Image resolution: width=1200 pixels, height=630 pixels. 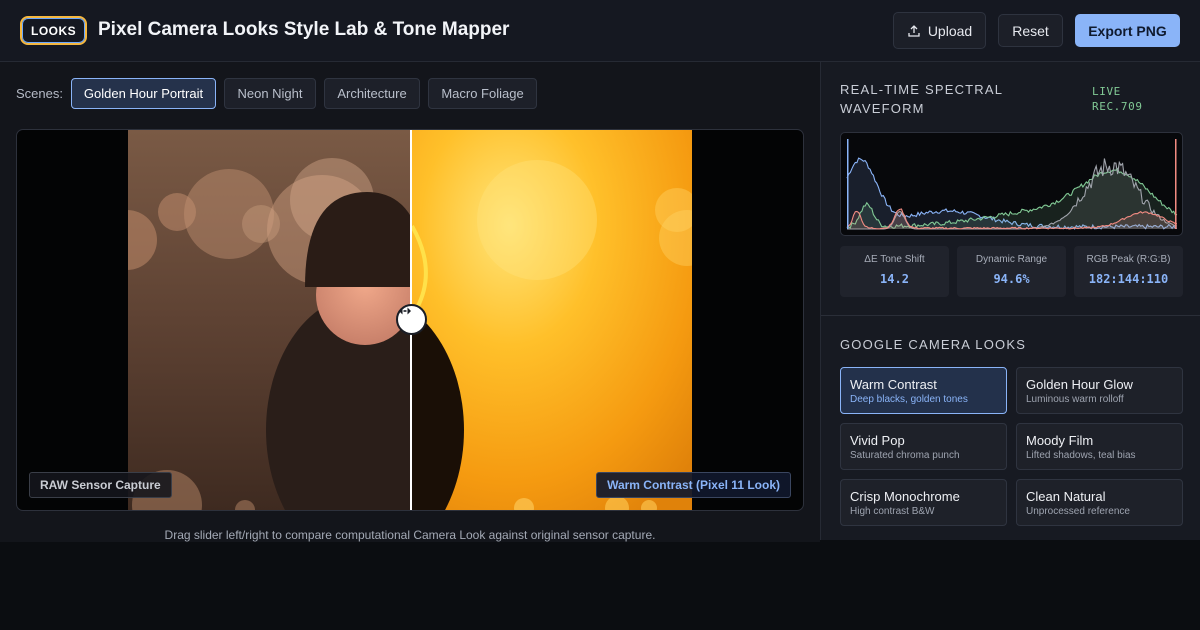 I want to click on scenes-label: Scenes:, so click(x=39, y=93).